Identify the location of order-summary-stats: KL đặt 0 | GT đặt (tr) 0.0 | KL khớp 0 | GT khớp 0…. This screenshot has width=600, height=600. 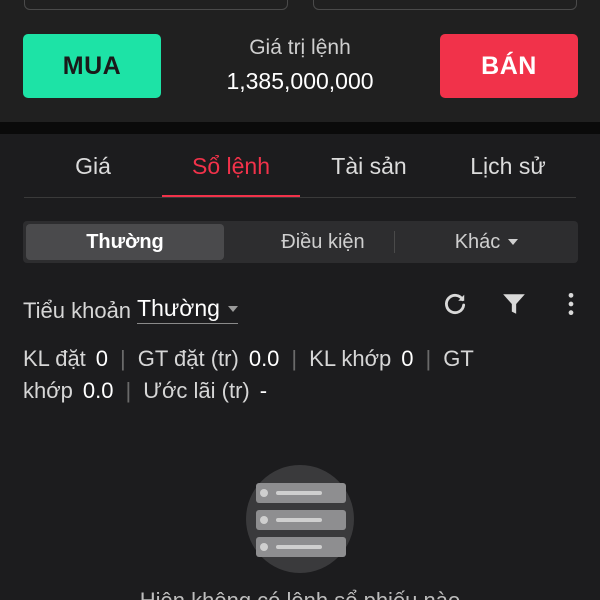
(303, 375).